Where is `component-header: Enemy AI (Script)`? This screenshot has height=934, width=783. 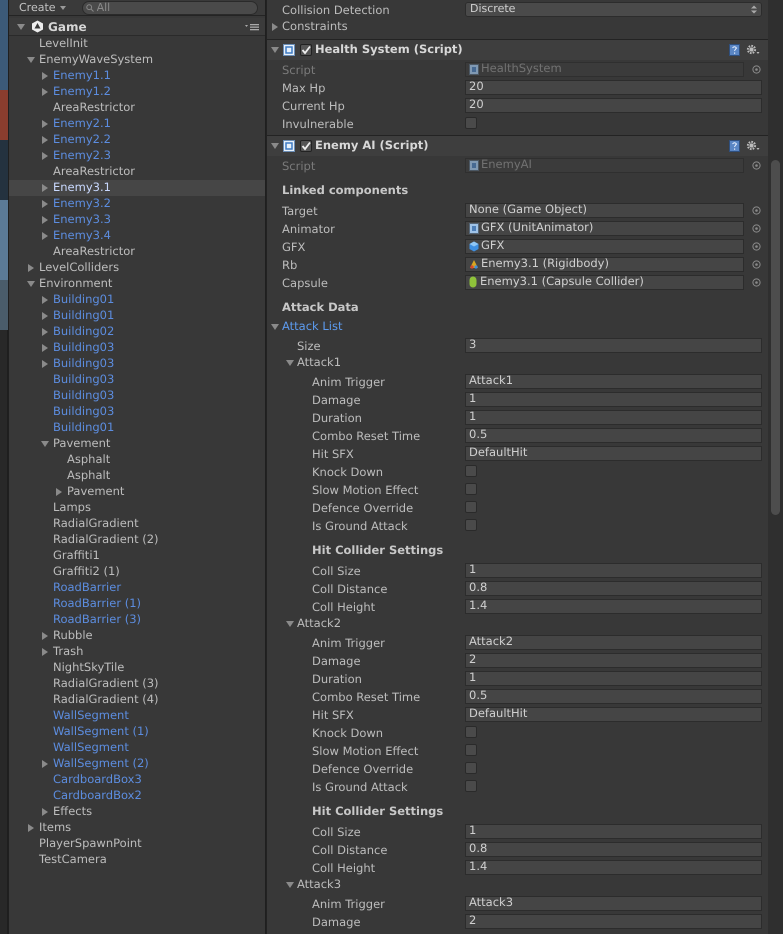 component-header: Enemy AI (Script) is located at coordinates (517, 145).